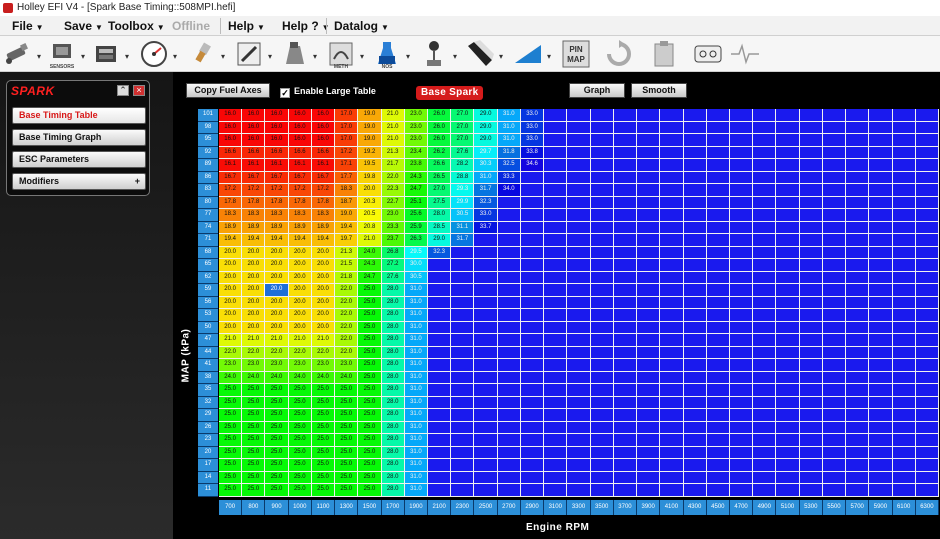  Describe the element at coordinates (208, 115) in the screenshot. I see `map-axis-cell: 101` at that location.